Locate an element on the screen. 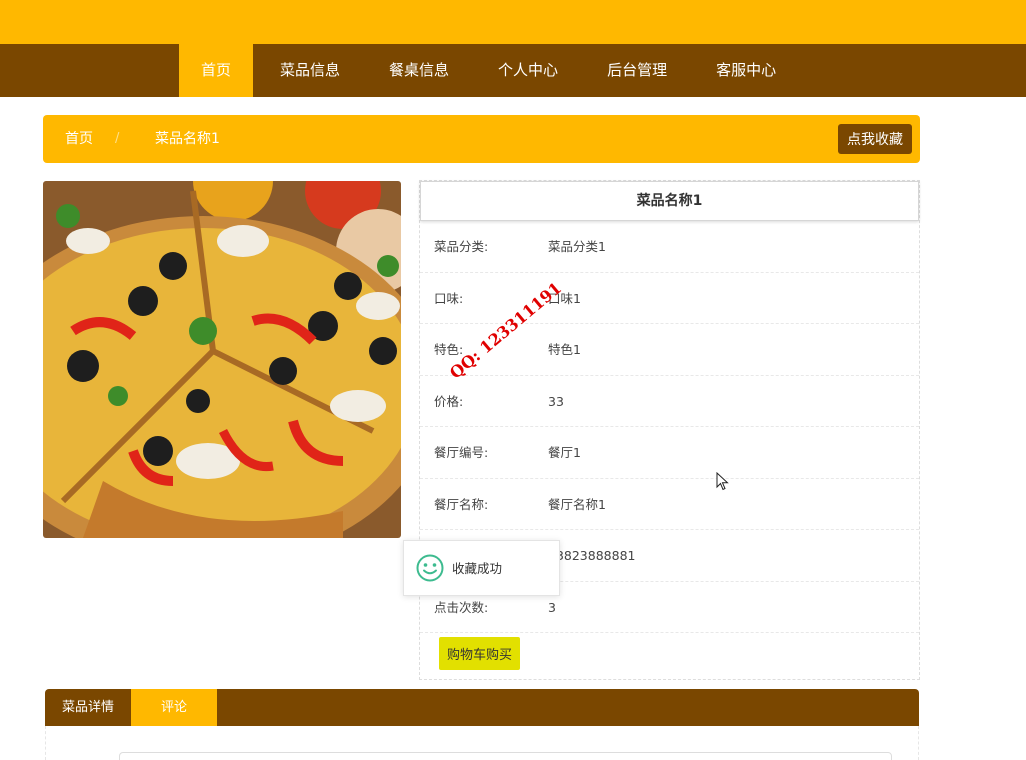 This screenshot has height=760, width=1026. info-row-taste: 口味: 口味1 is located at coordinates (669, 298).